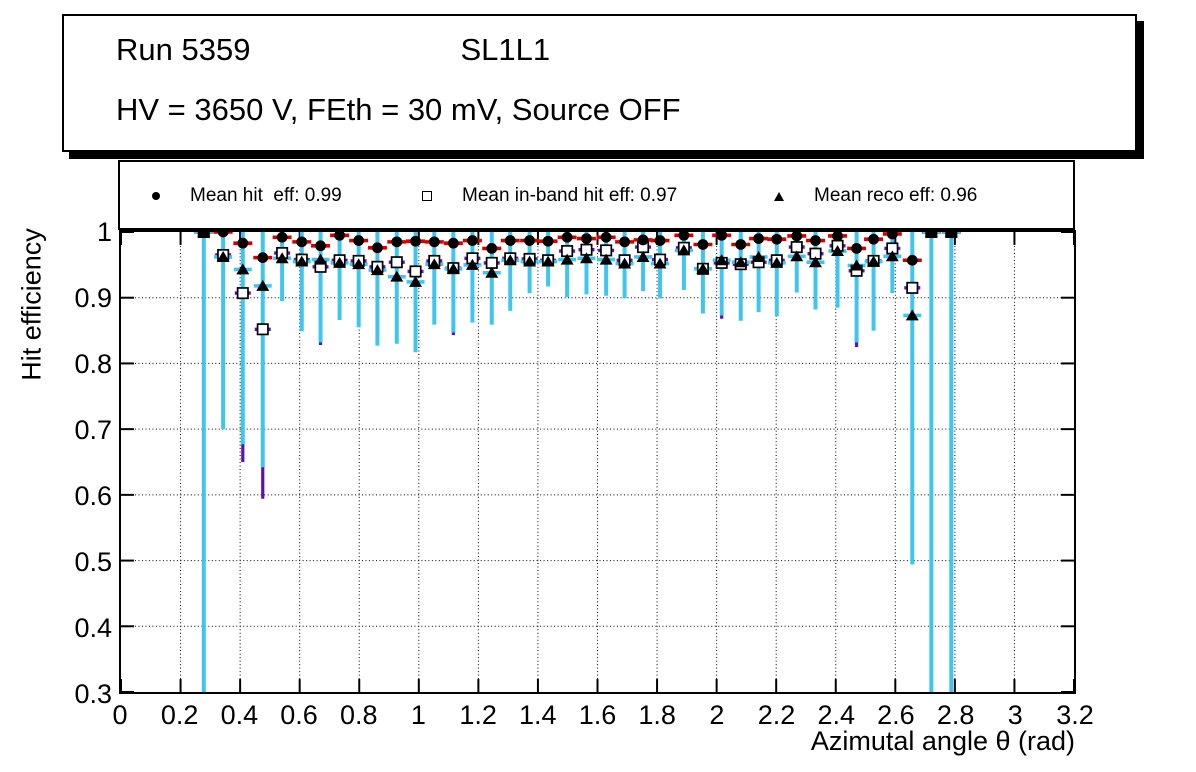  What do you see at coordinates (333, 50) in the screenshot?
I see `title-line-1: Run 5359 SL1L1` at bounding box center [333, 50].